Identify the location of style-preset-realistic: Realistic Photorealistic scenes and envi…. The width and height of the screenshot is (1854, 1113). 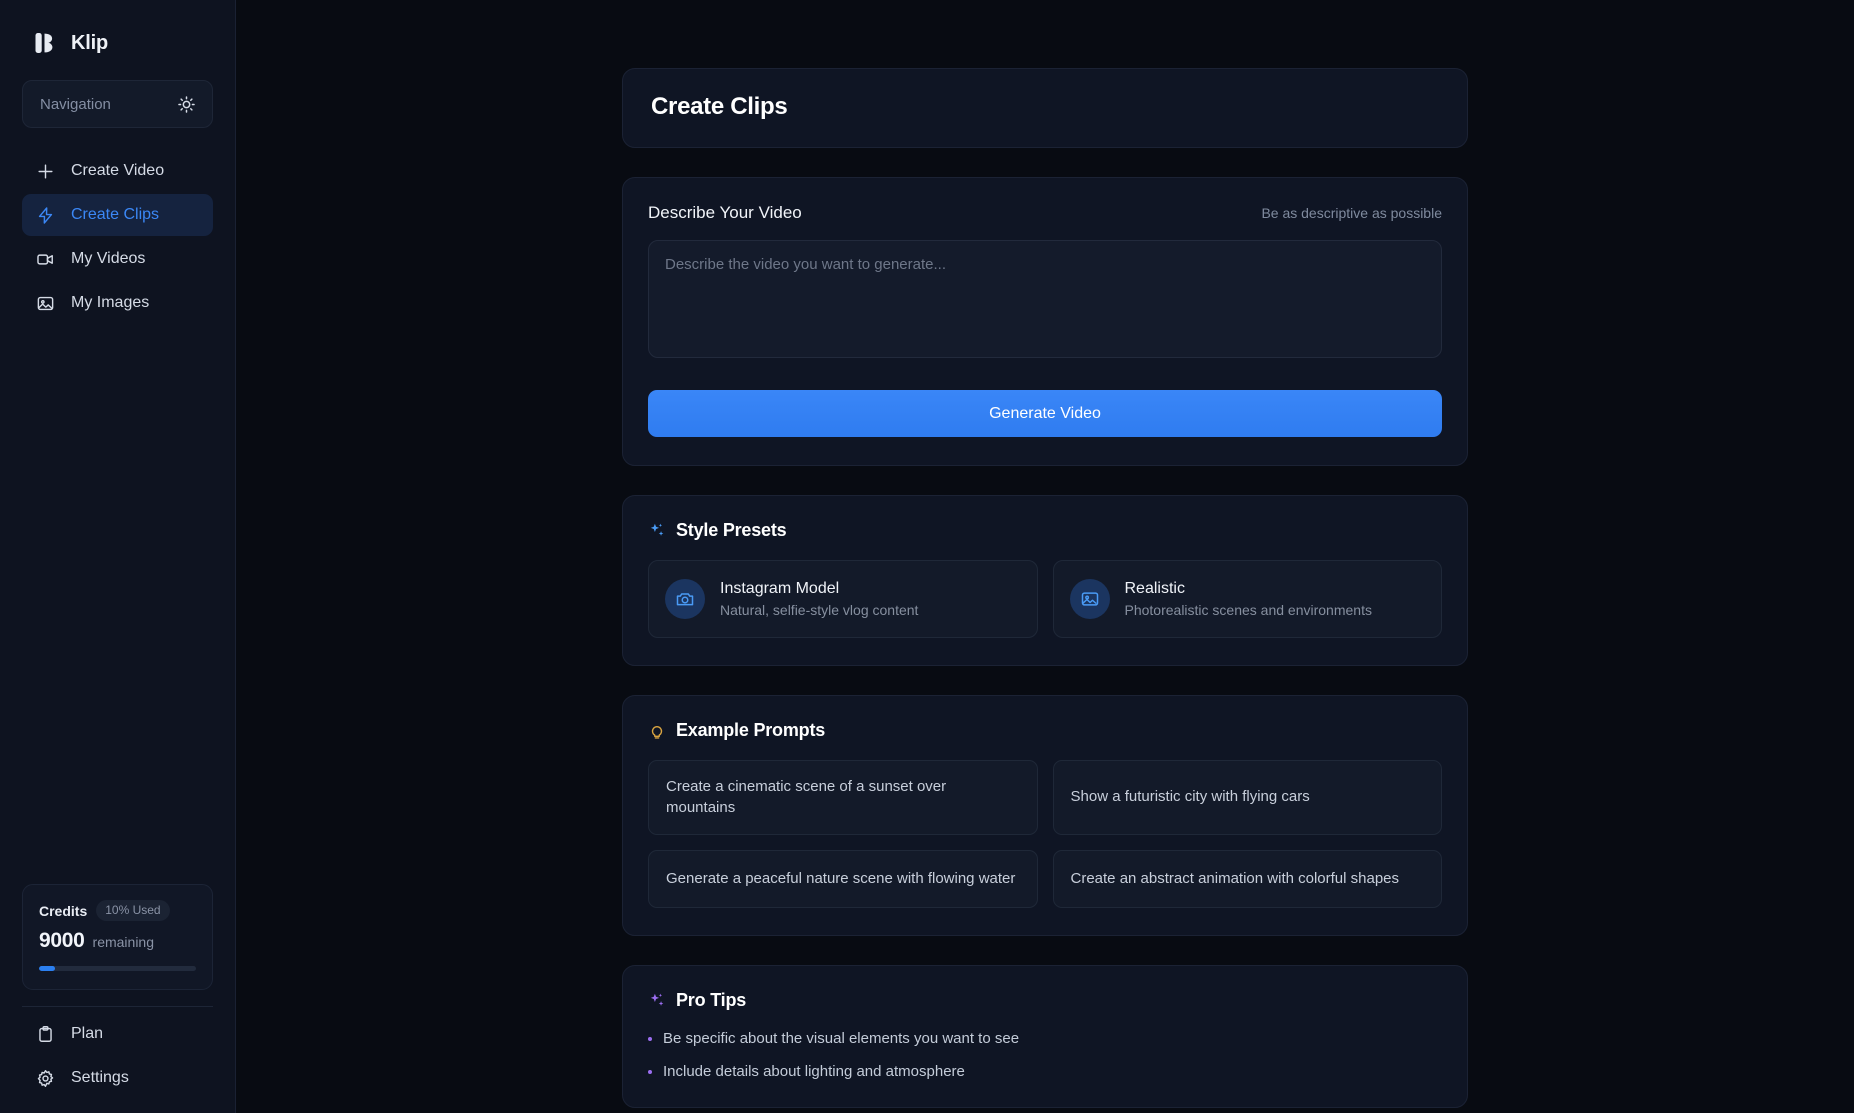
(1247, 599).